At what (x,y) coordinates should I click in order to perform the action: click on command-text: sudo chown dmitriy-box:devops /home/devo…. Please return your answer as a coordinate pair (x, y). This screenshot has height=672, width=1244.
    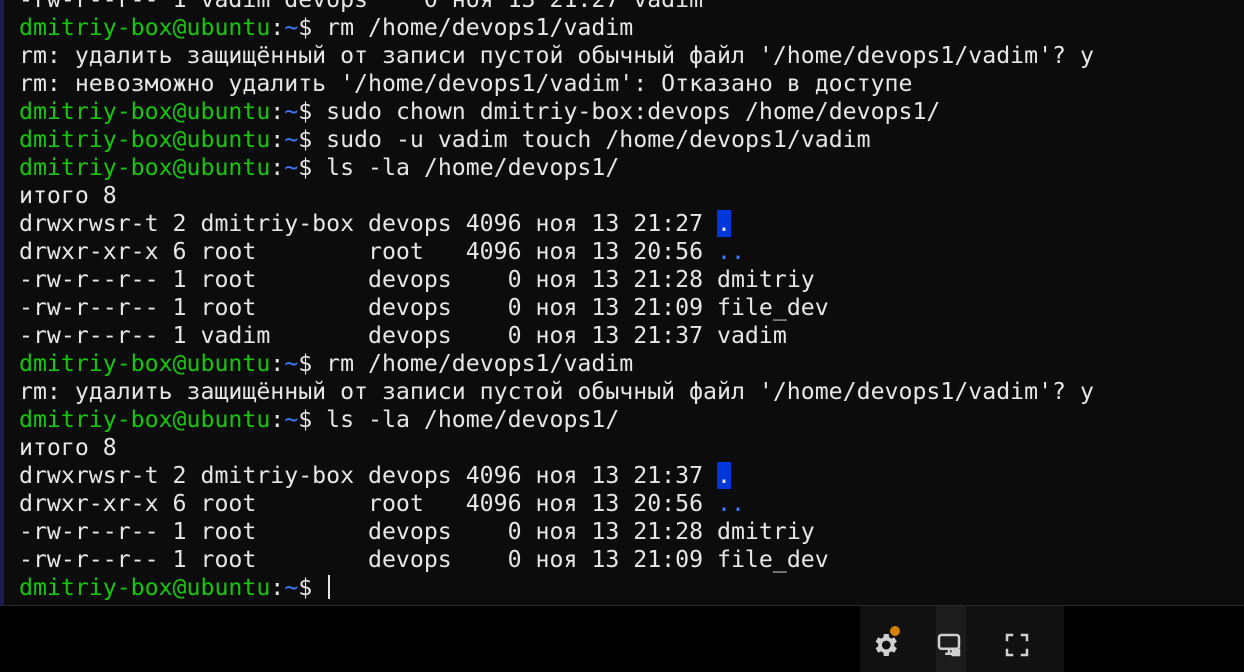
    Looking at the image, I should click on (633, 111).